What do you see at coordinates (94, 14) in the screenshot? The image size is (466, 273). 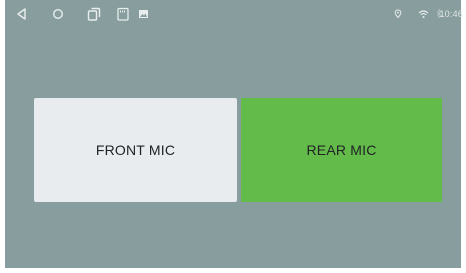 I see `recents-icon` at bounding box center [94, 14].